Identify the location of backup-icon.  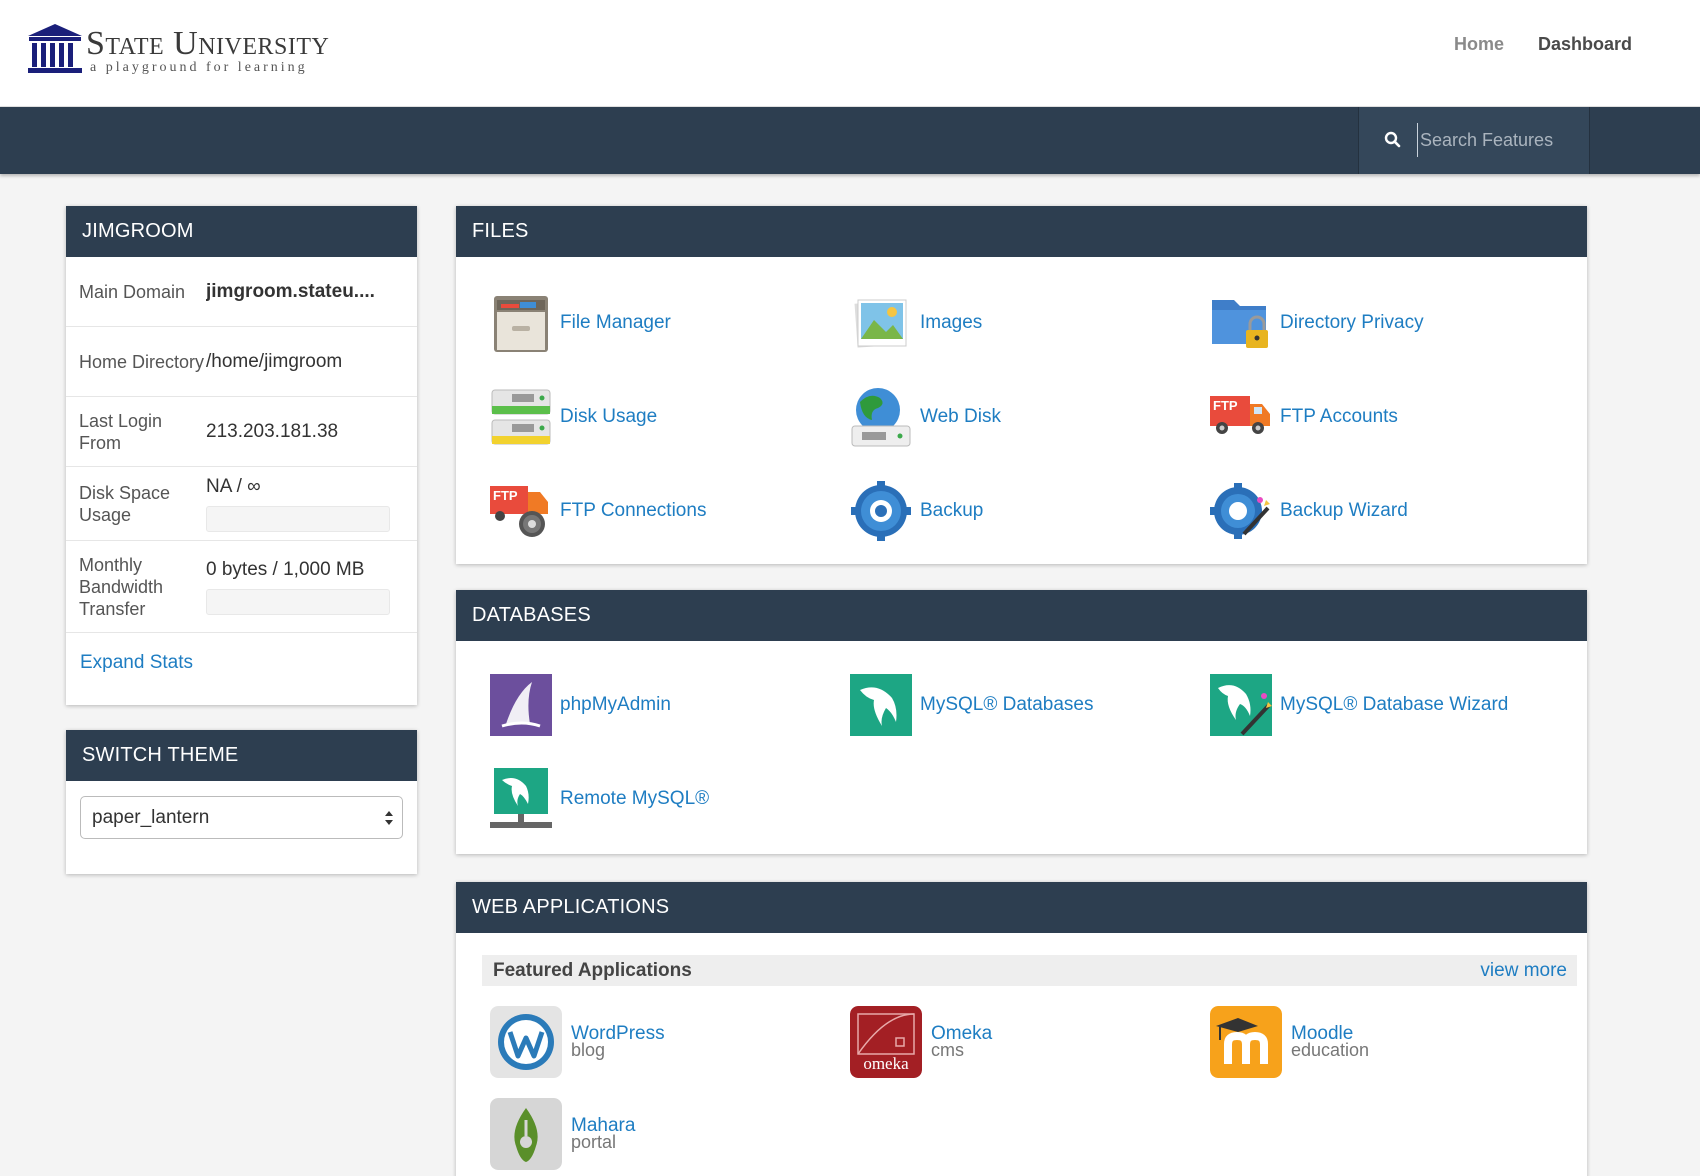
(881, 511).